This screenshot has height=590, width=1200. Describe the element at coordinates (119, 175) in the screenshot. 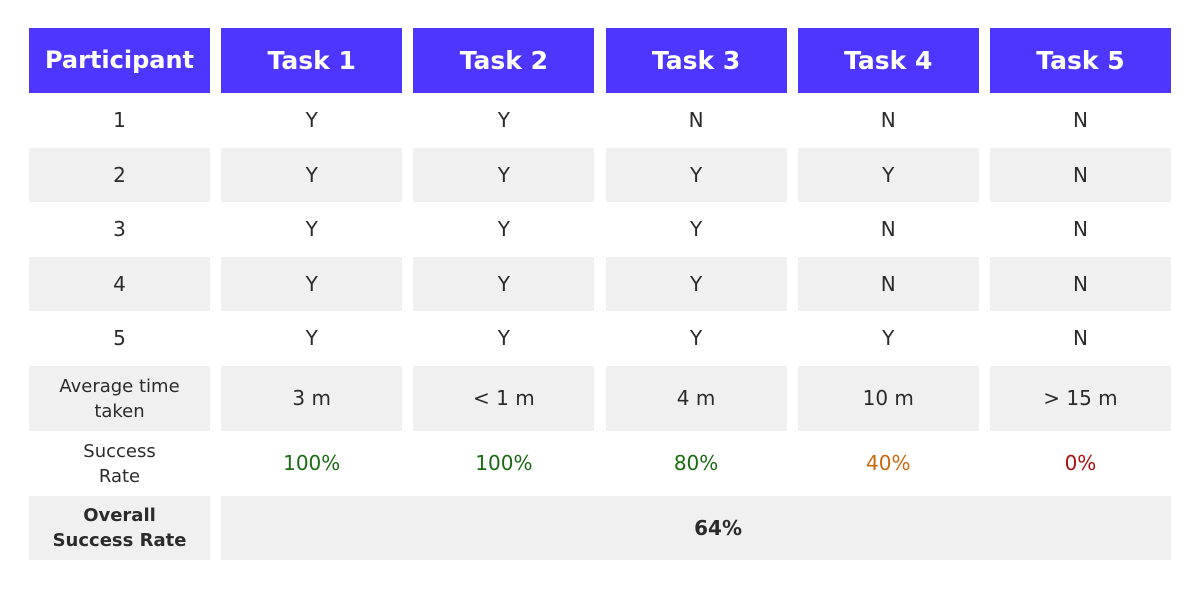

I see `participant-id: 2` at that location.